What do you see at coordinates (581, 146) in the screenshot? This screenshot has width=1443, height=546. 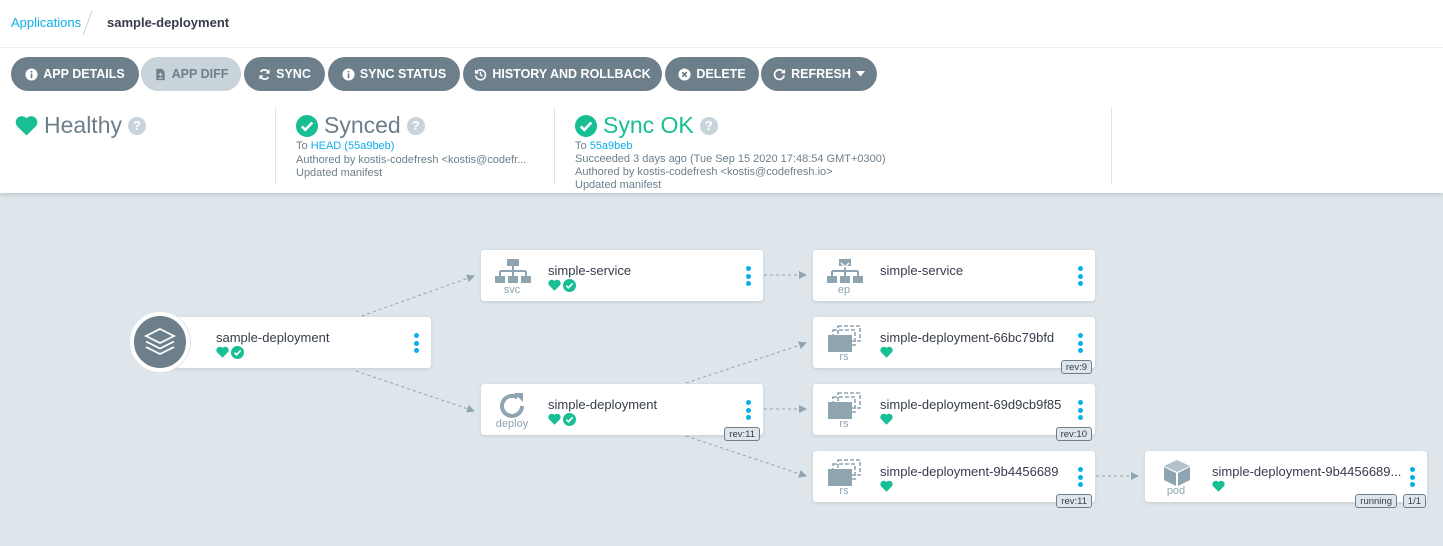 I see `operation-to-prefix: To` at bounding box center [581, 146].